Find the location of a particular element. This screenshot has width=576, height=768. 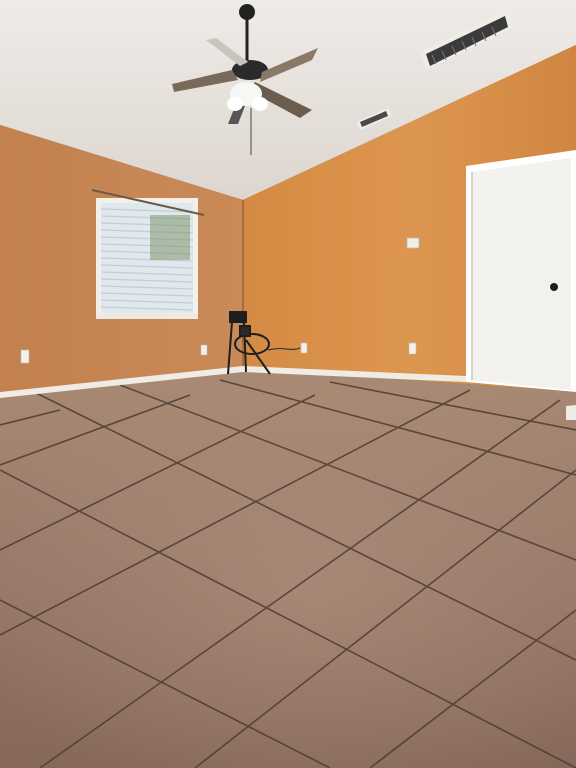

window-tree-view is located at coordinates (170, 237).